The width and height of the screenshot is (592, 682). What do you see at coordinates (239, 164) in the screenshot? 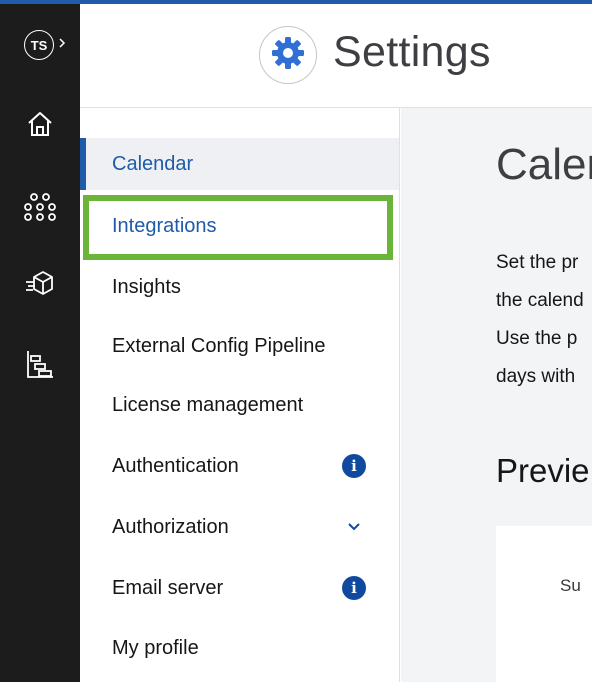
I see `menu-item-calendar: Calendar` at bounding box center [239, 164].